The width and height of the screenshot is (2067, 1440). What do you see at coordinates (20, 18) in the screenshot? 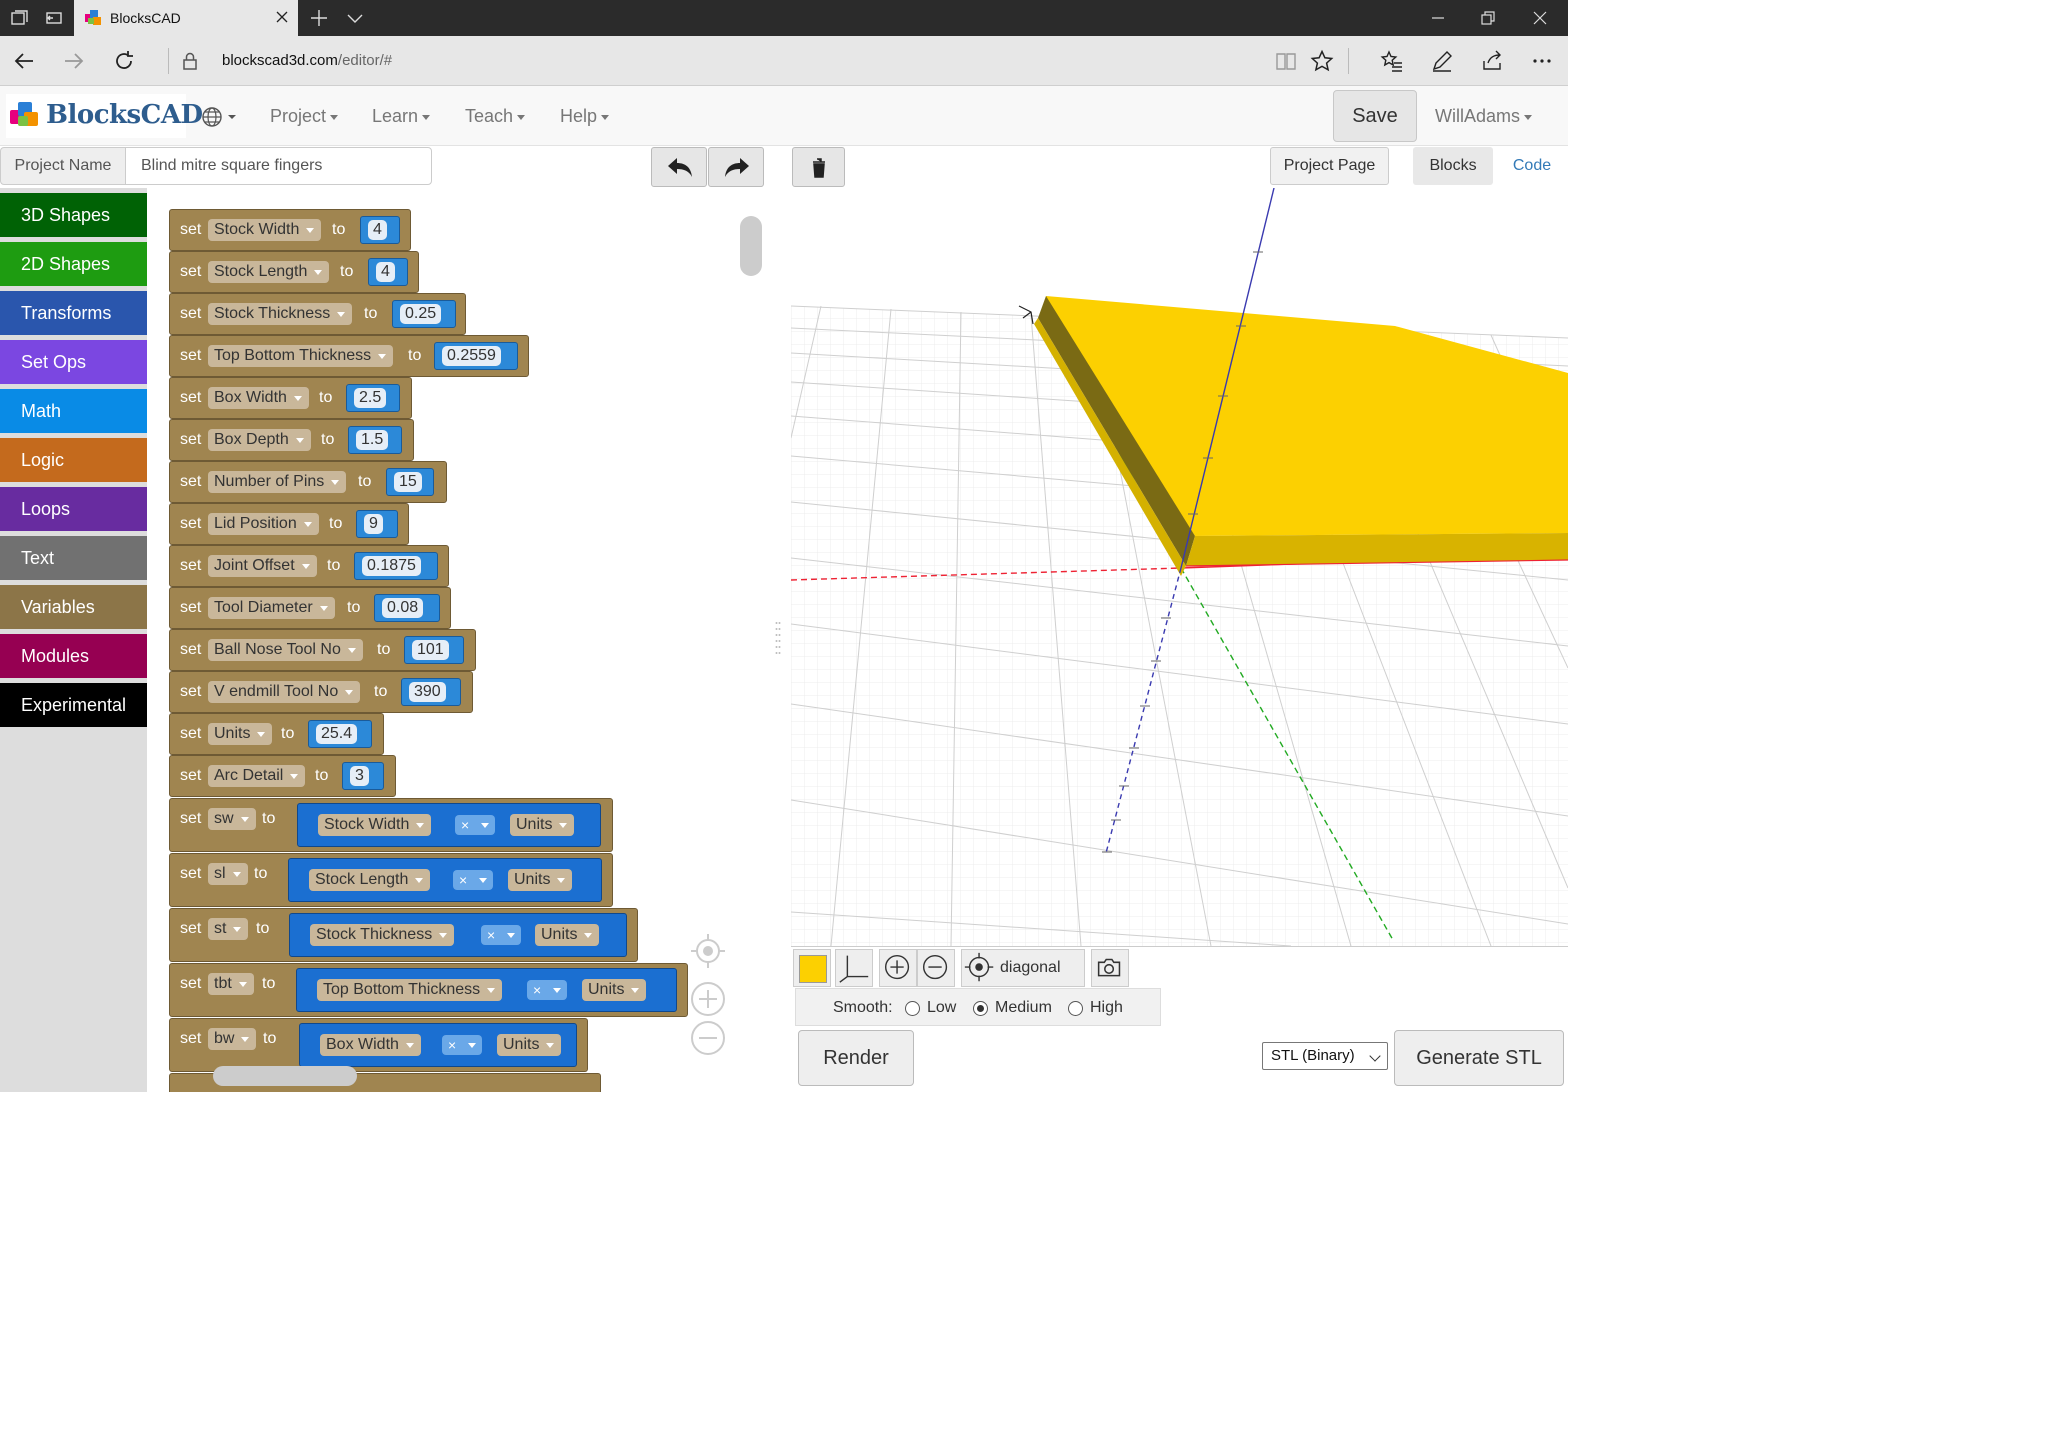
I see `tab-manager-icon` at bounding box center [20, 18].